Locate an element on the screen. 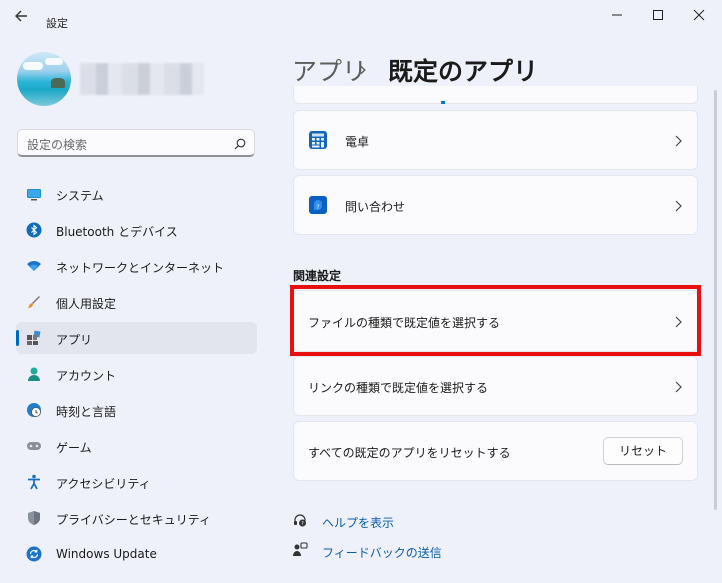 The width and height of the screenshot is (722, 583). sidebar-label-accessibility: アクセシビリティ is located at coordinates (103, 484).